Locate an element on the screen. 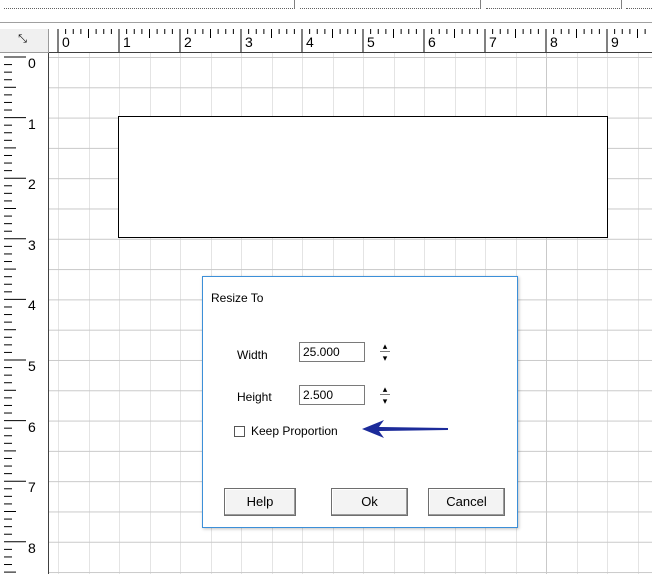  ruler-corner: ⤡ is located at coordinates (24, 41).